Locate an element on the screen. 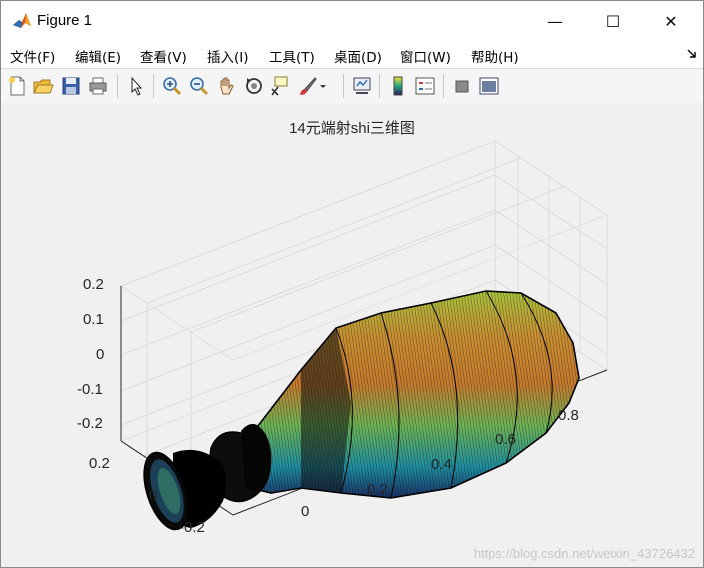  pan-hand-icon is located at coordinates (226, 86).